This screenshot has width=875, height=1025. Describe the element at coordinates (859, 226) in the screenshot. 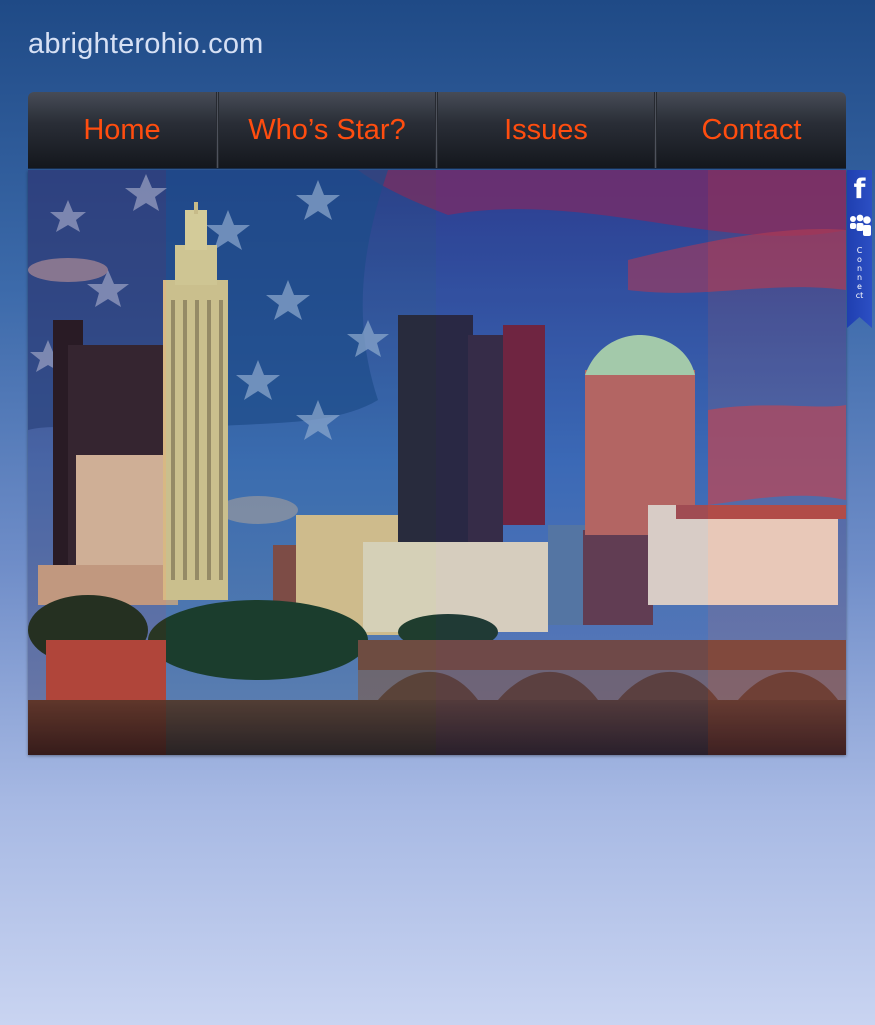

I see `myspace-icon` at that location.